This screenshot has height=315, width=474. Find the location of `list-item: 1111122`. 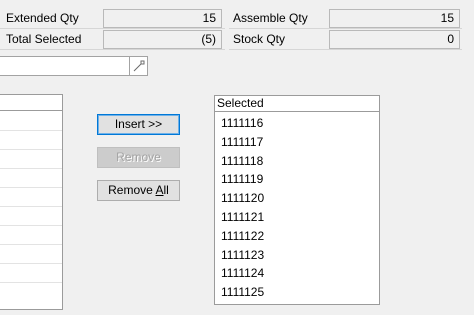

list-item: 1111122 is located at coordinates (297, 236).